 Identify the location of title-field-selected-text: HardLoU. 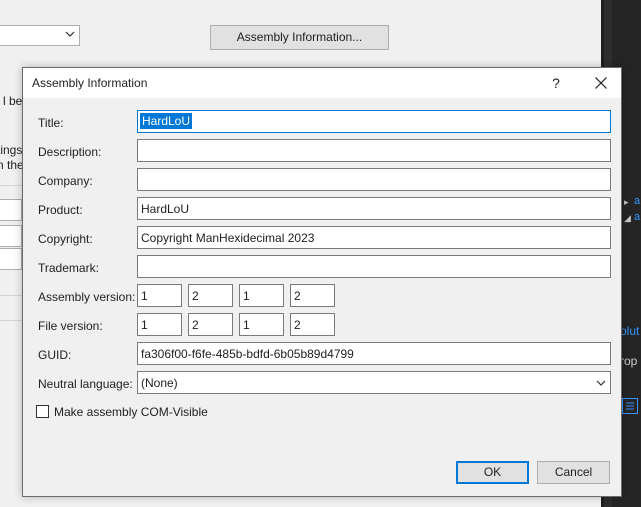
(166, 121).